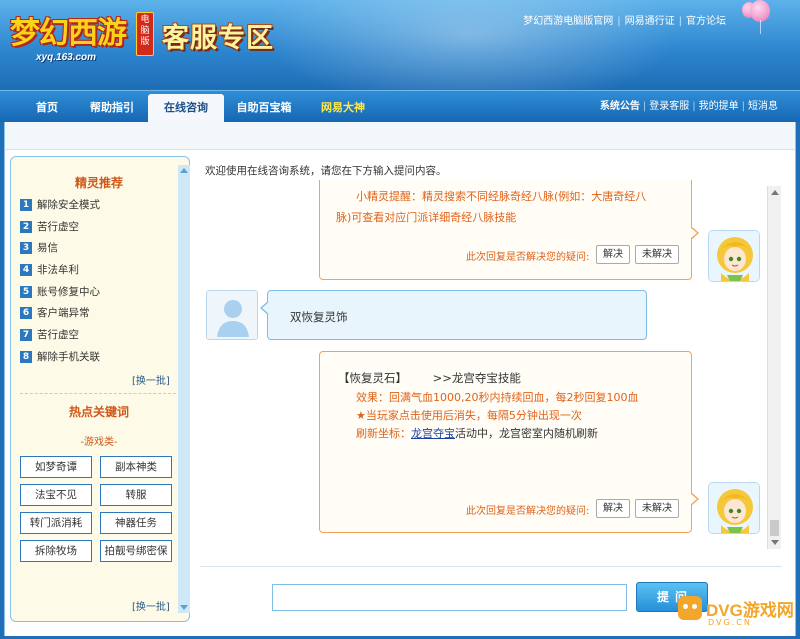 The width and height of the screenshot is (800, 639). Describe the element at coordinates (383, 433) in the screenshot. I see `answer-line-coord-prefix: 刷新坐标：` at that location.